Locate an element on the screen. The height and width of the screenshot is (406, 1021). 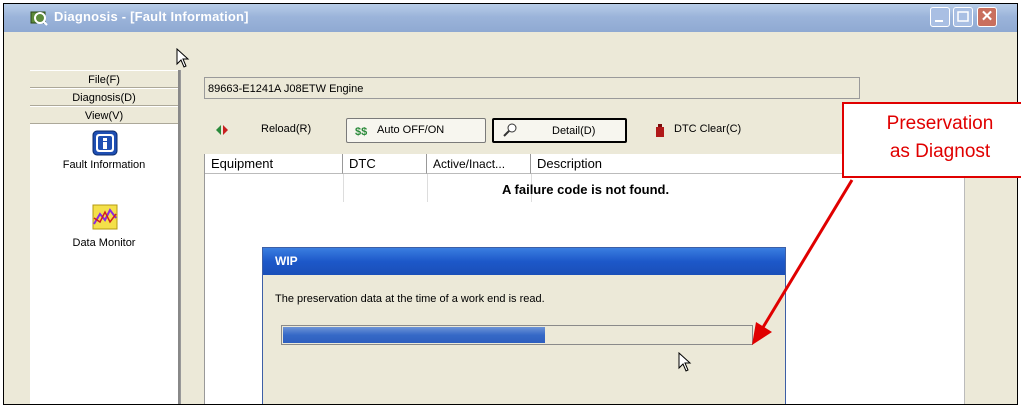
title-bar: Diagnosis - [Fault Information] ✕ is located at coordinates (510, 18).